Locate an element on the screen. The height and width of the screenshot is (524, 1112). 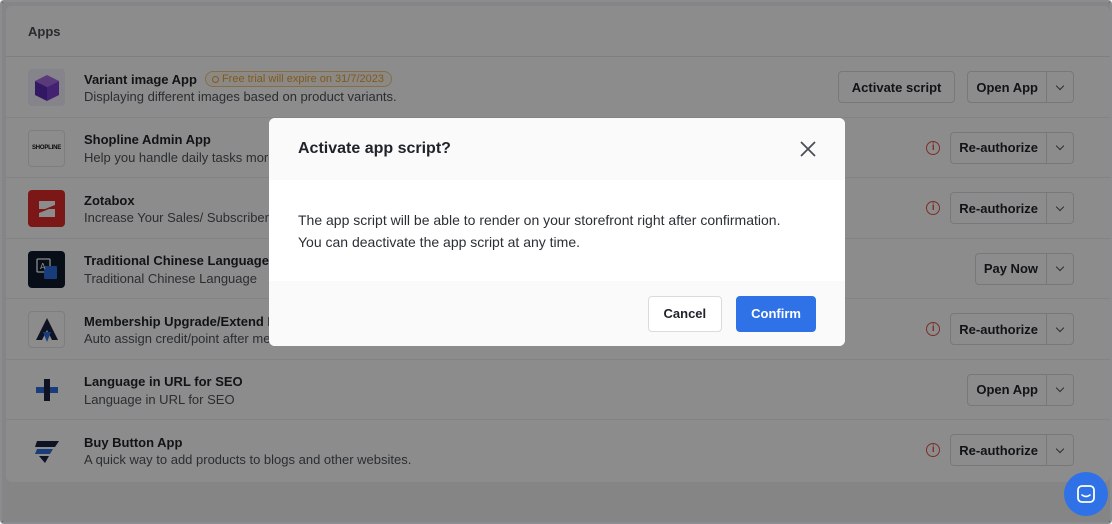
cancel-button: Cancel is located at coordinates (685, 313).